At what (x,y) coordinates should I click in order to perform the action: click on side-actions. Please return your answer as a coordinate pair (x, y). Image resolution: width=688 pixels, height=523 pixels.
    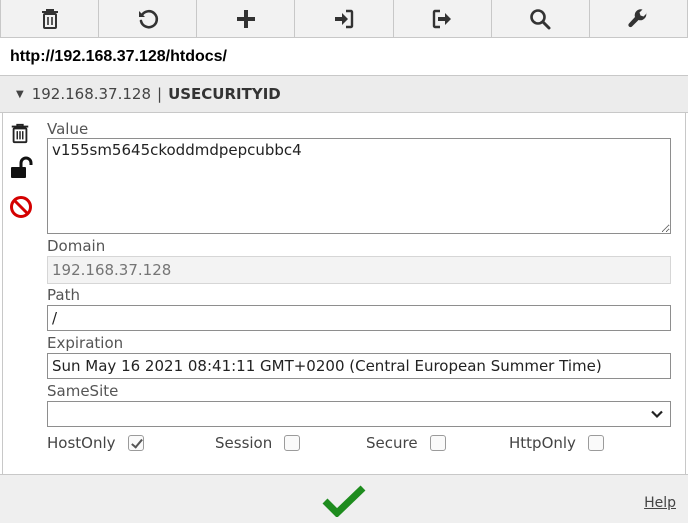
    Looking at the image, I should click on (22, 175).